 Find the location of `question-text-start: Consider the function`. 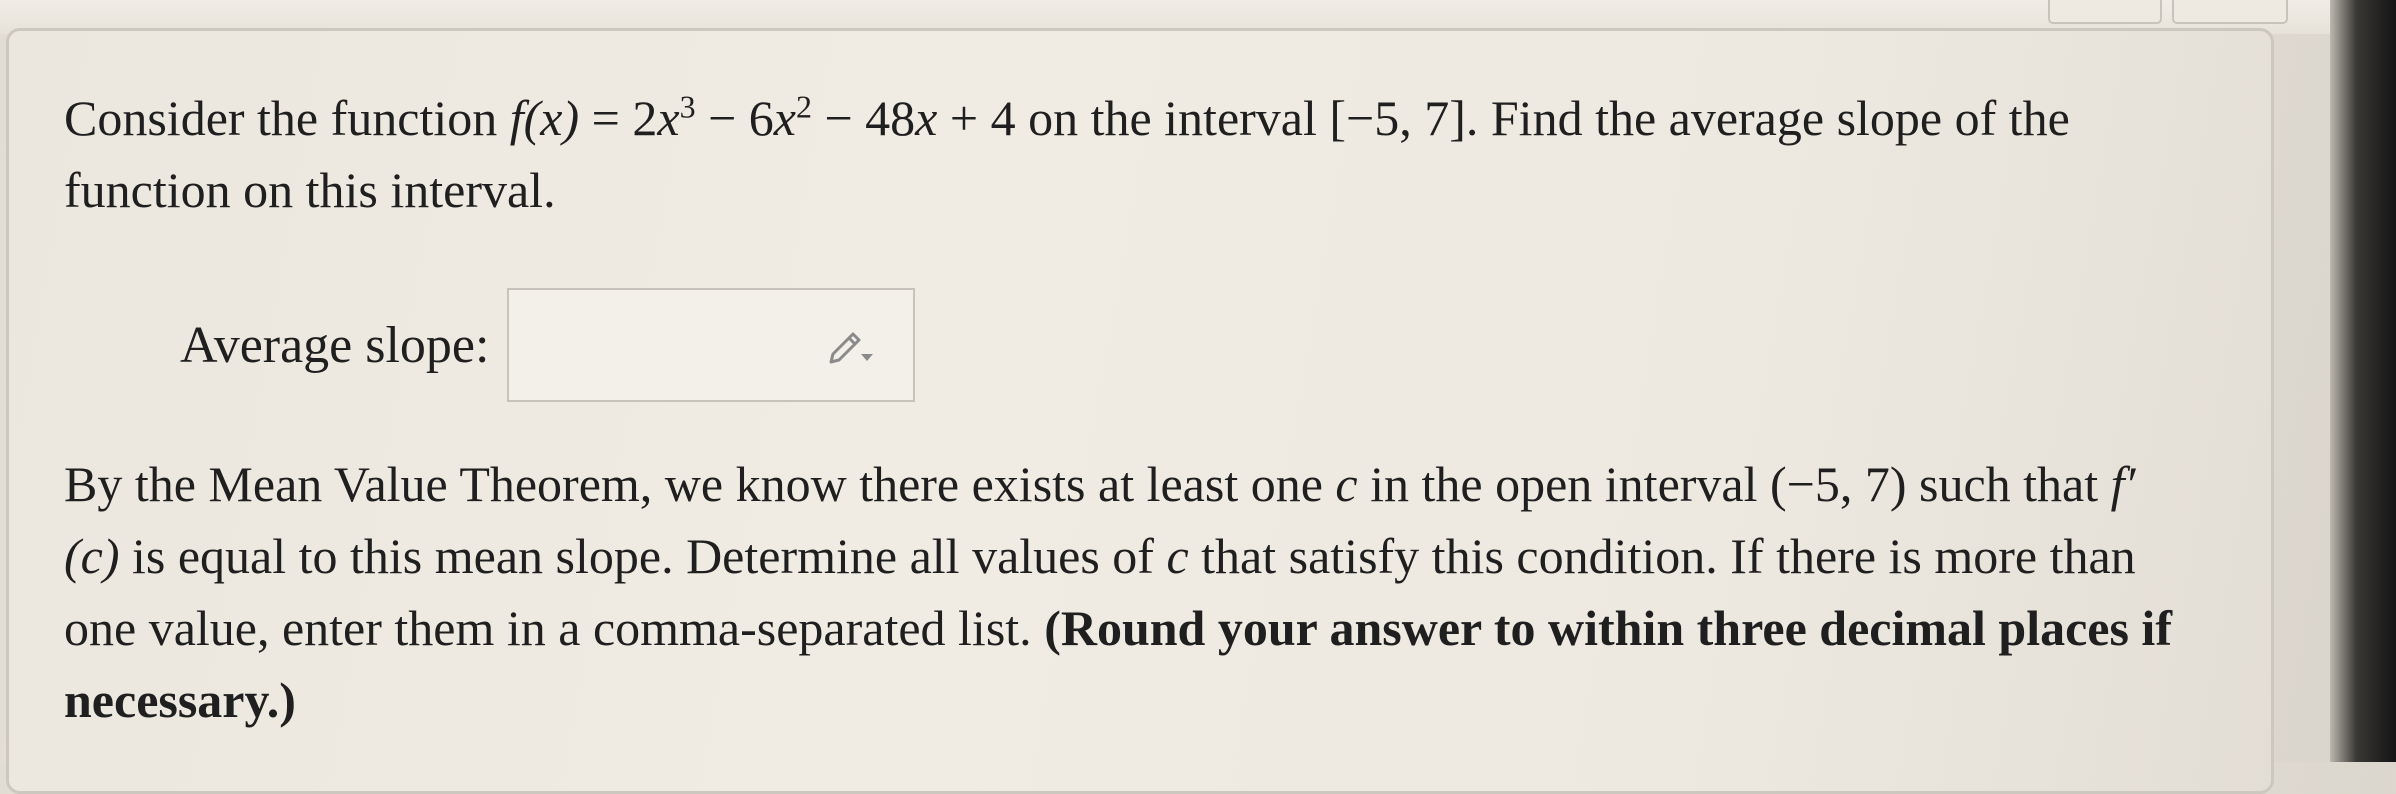

question-text-start: Consider the function is located at coordinates (287, 118).